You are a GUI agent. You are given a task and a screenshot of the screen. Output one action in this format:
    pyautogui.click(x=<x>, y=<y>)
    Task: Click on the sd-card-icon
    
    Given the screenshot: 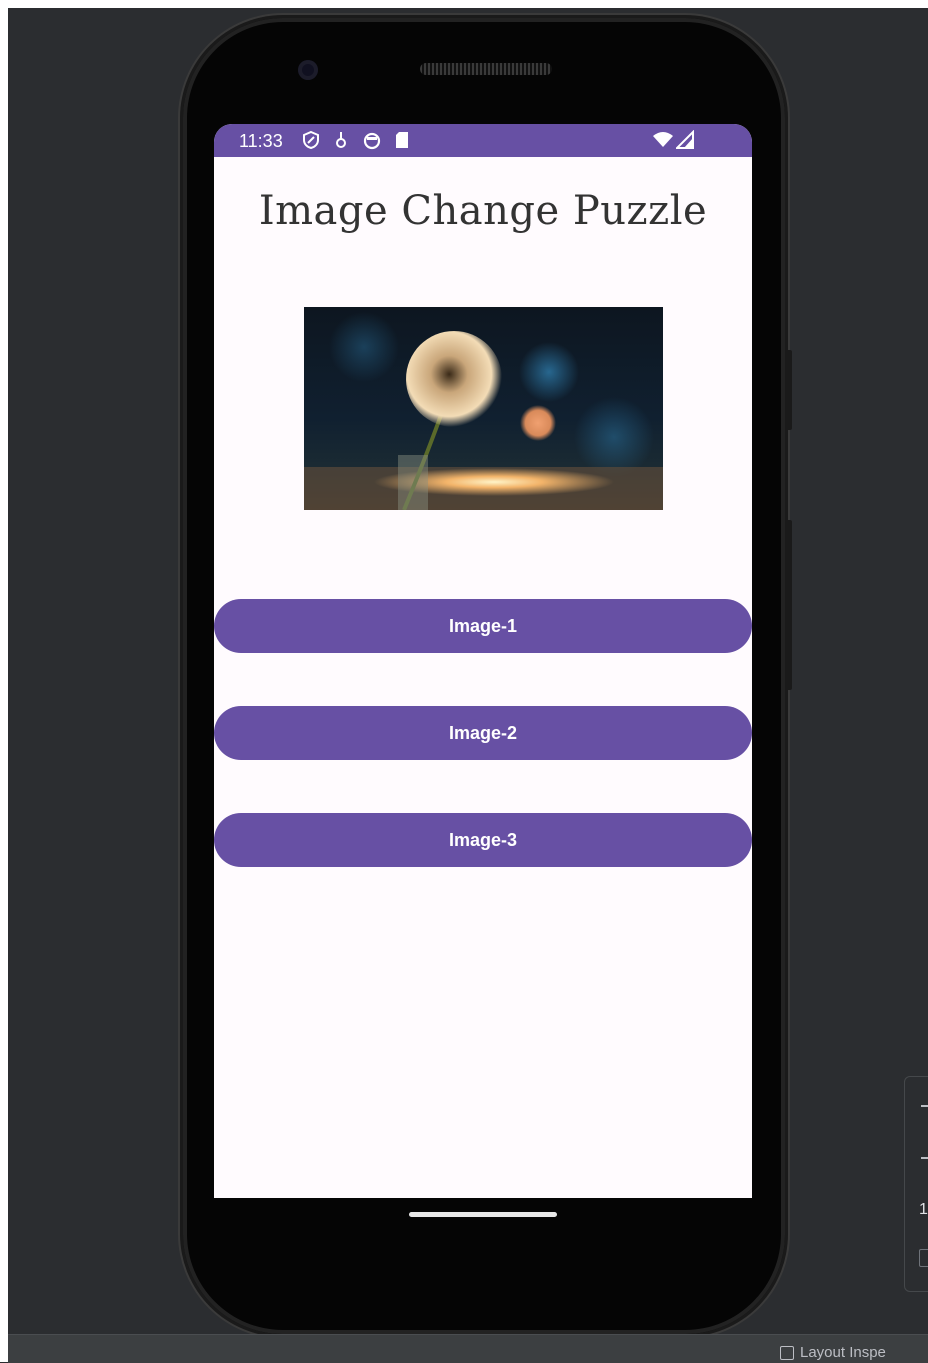 What is the action you would take?
    pyautogui.click(x=402, y=142)
    